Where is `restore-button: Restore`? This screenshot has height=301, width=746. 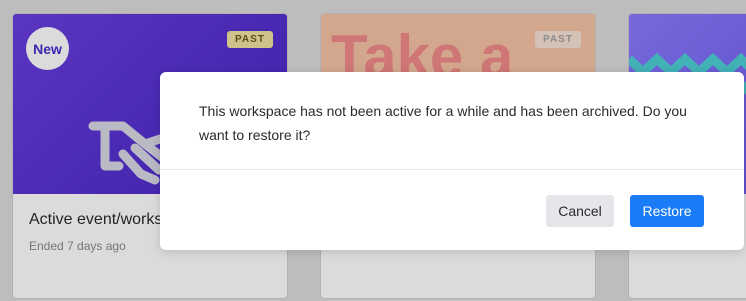 restore-button: Restore is located at coordinates (667, 211).